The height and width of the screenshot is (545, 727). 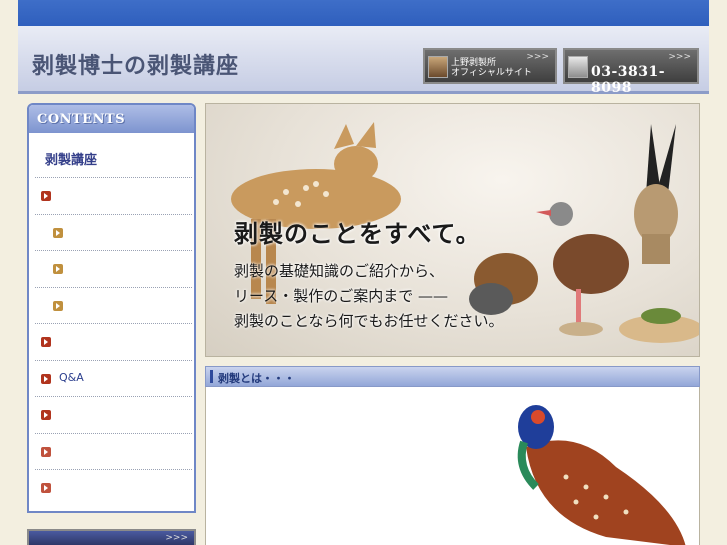 I want to click on section-title: 剥製とは・・・, so click(x=256, y=378).